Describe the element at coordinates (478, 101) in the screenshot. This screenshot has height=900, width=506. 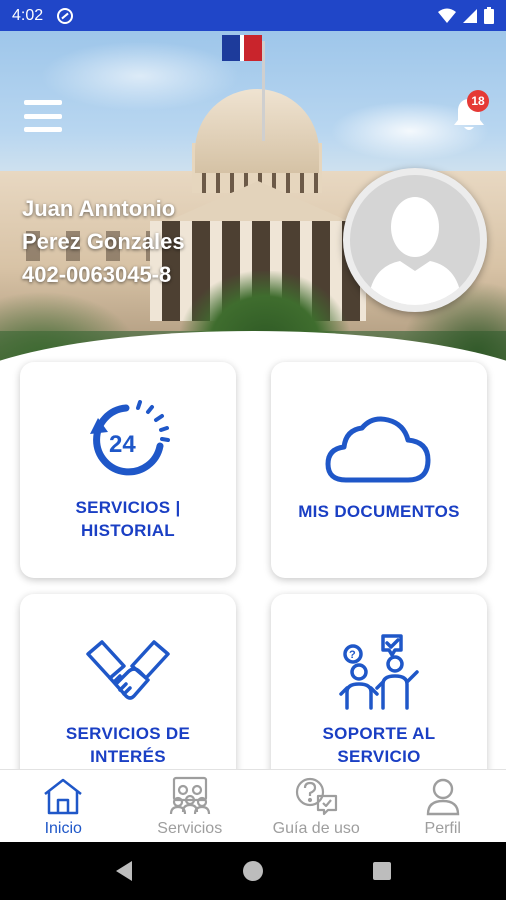
I see `notification-count-badge: 18` at that location.